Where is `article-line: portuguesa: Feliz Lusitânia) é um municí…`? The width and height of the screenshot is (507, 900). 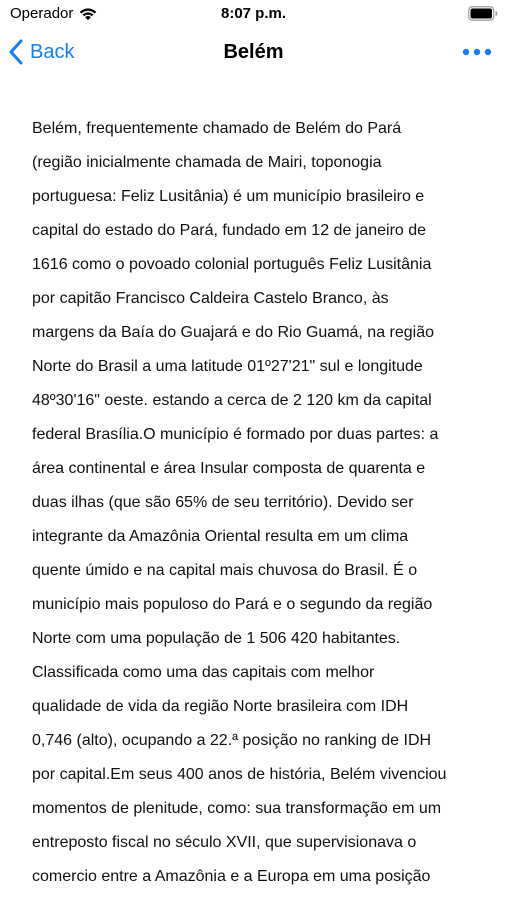 article-line: portuguesa: Feliz Lusitânia) é um municí… is located at coordinates (228, 196).